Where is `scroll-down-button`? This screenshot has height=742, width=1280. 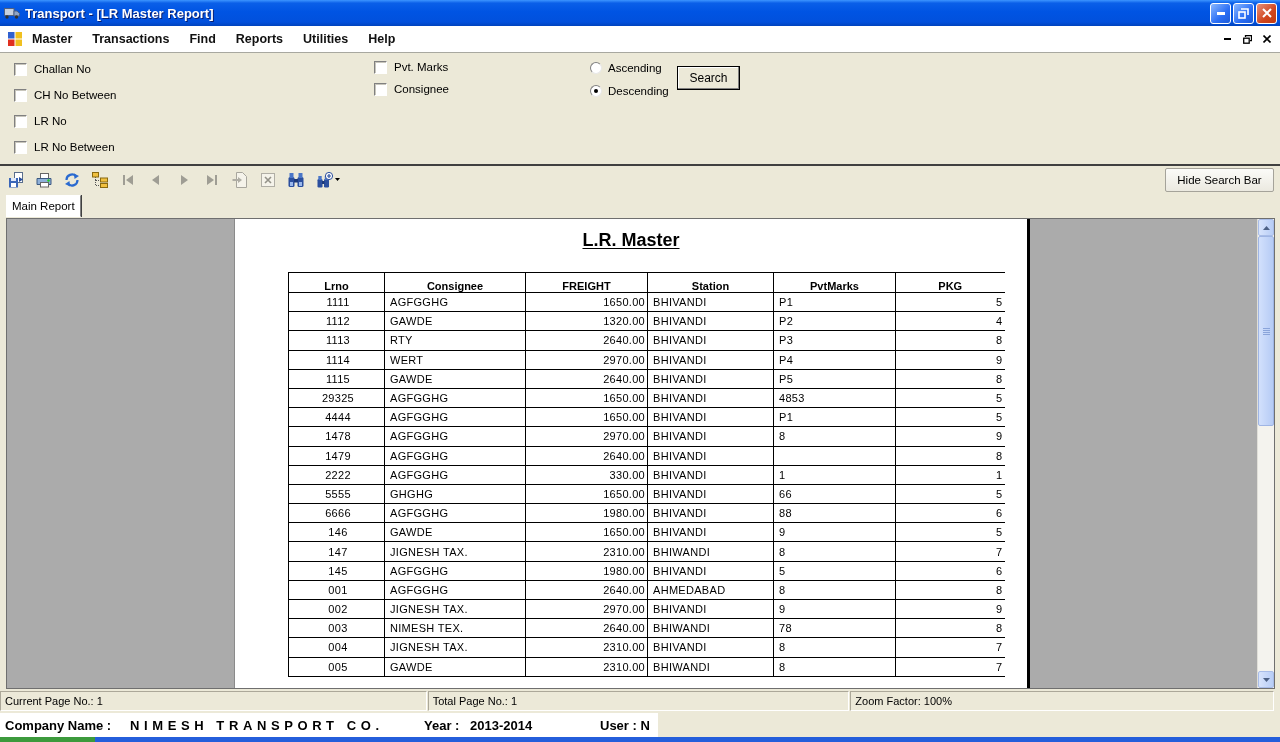
scroll-down-button is located at coordinates (1266, 679).